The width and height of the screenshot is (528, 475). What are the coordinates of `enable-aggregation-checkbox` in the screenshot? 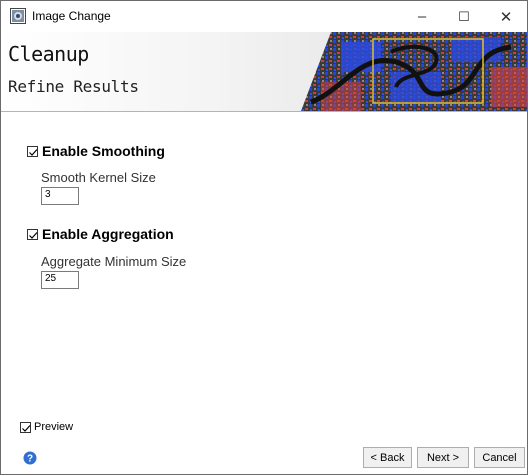 It's located at (32, 234).